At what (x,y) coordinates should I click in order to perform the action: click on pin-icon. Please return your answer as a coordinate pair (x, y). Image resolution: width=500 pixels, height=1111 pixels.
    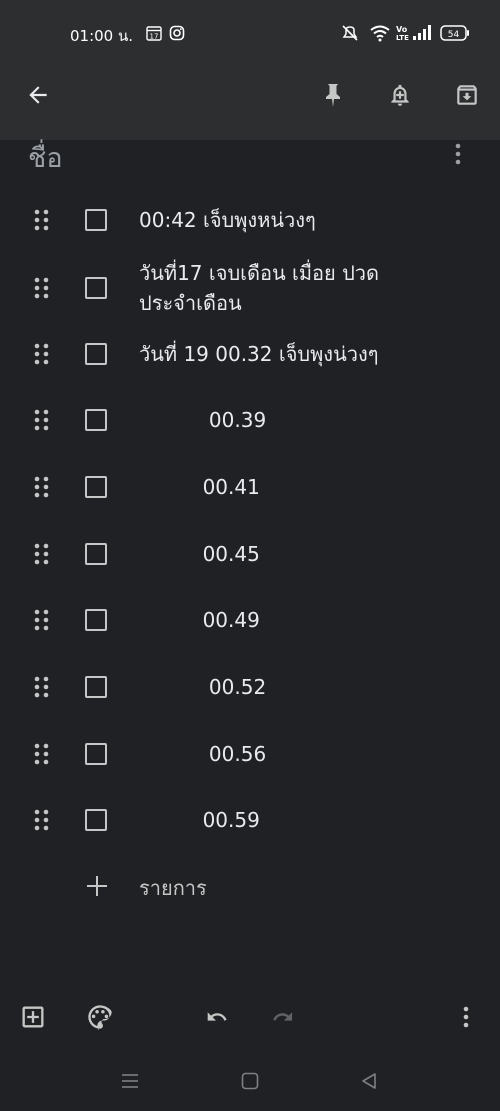
    Looking at the image, I should click on (333, 95).